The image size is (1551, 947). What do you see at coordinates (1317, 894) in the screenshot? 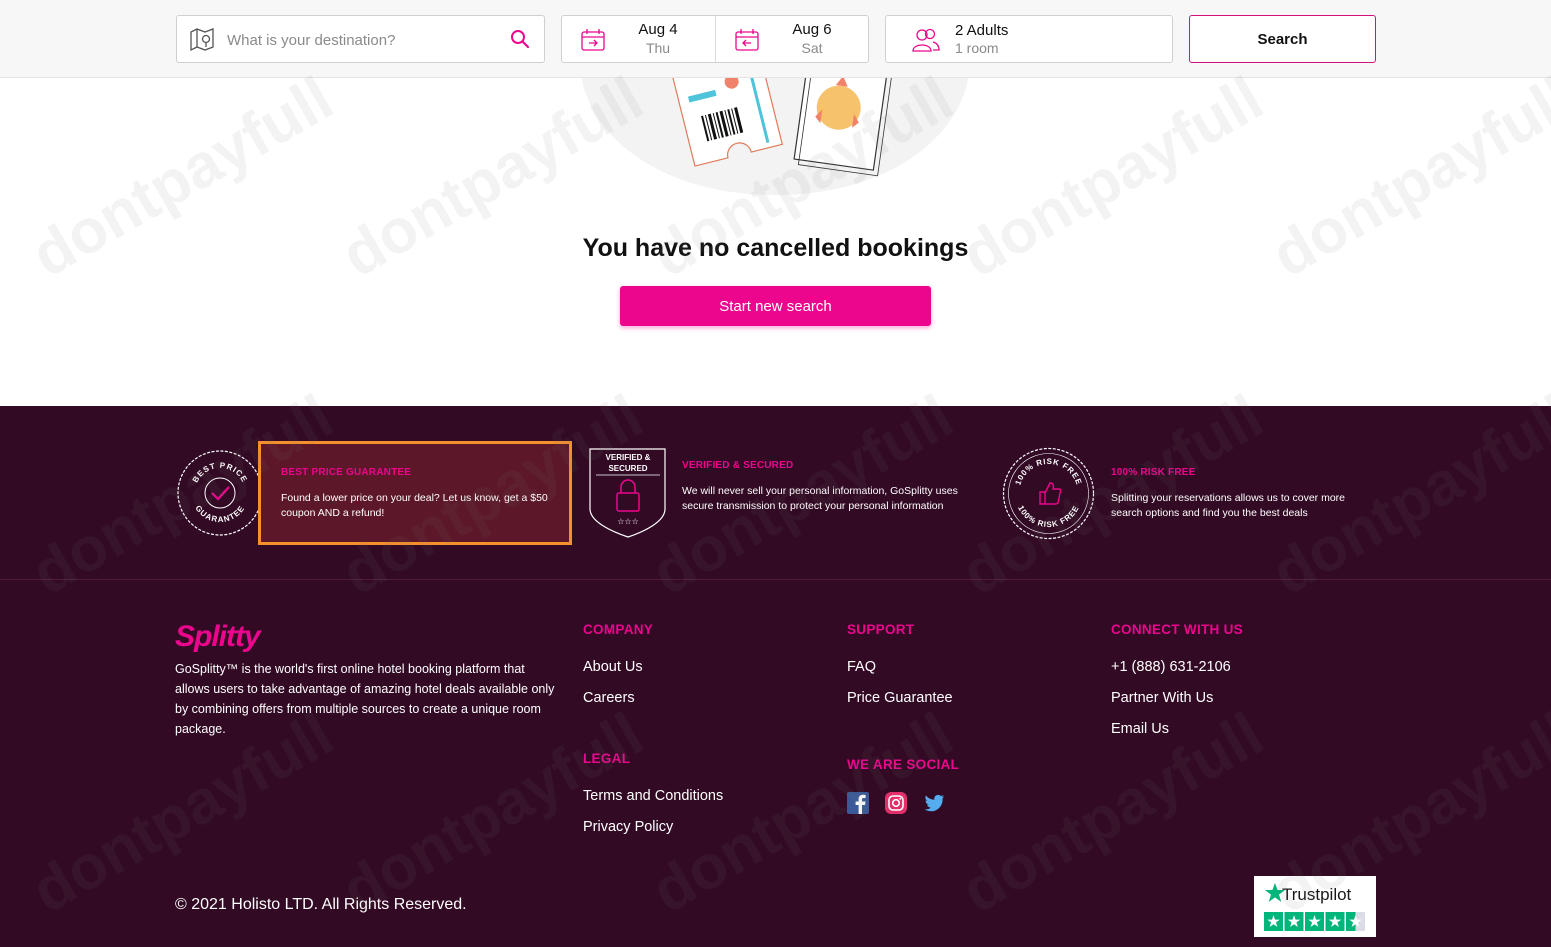
I see `trustpilot-label: Trustpilot` at bounding box center [1317, 894].